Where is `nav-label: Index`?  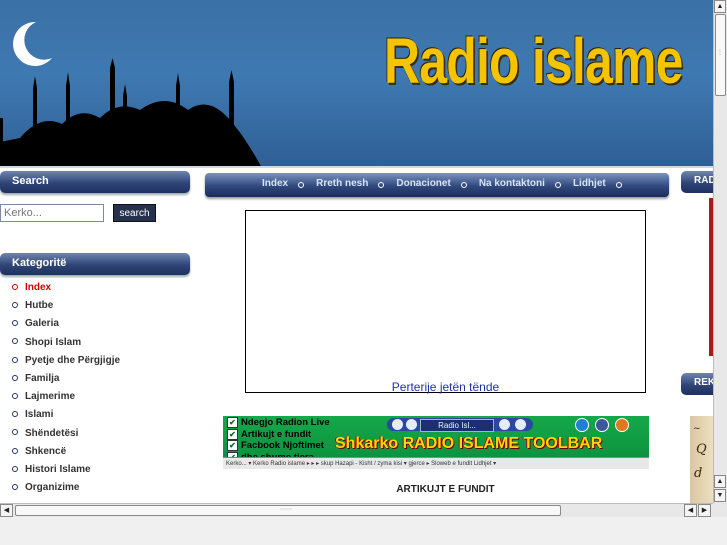 nav-label: Index is located at coordinates (275, 183).